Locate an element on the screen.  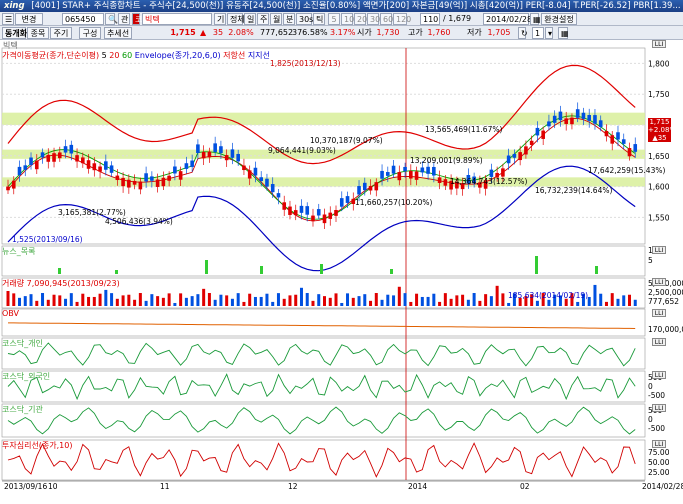
mode-dropdown: 변경 is located at coordinates (29, 19).